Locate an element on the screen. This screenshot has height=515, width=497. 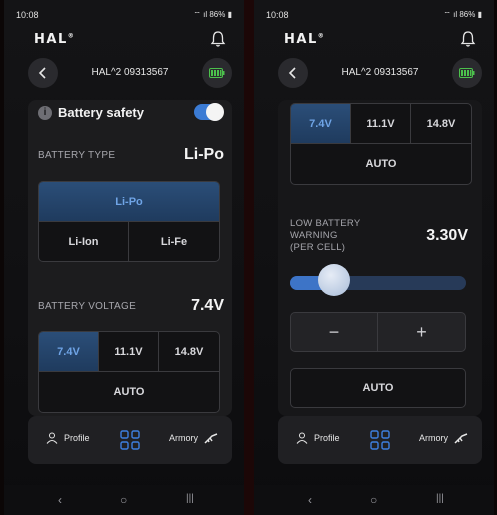
battery-voltage-value: 7.4V is located at coordinates (207, 305).